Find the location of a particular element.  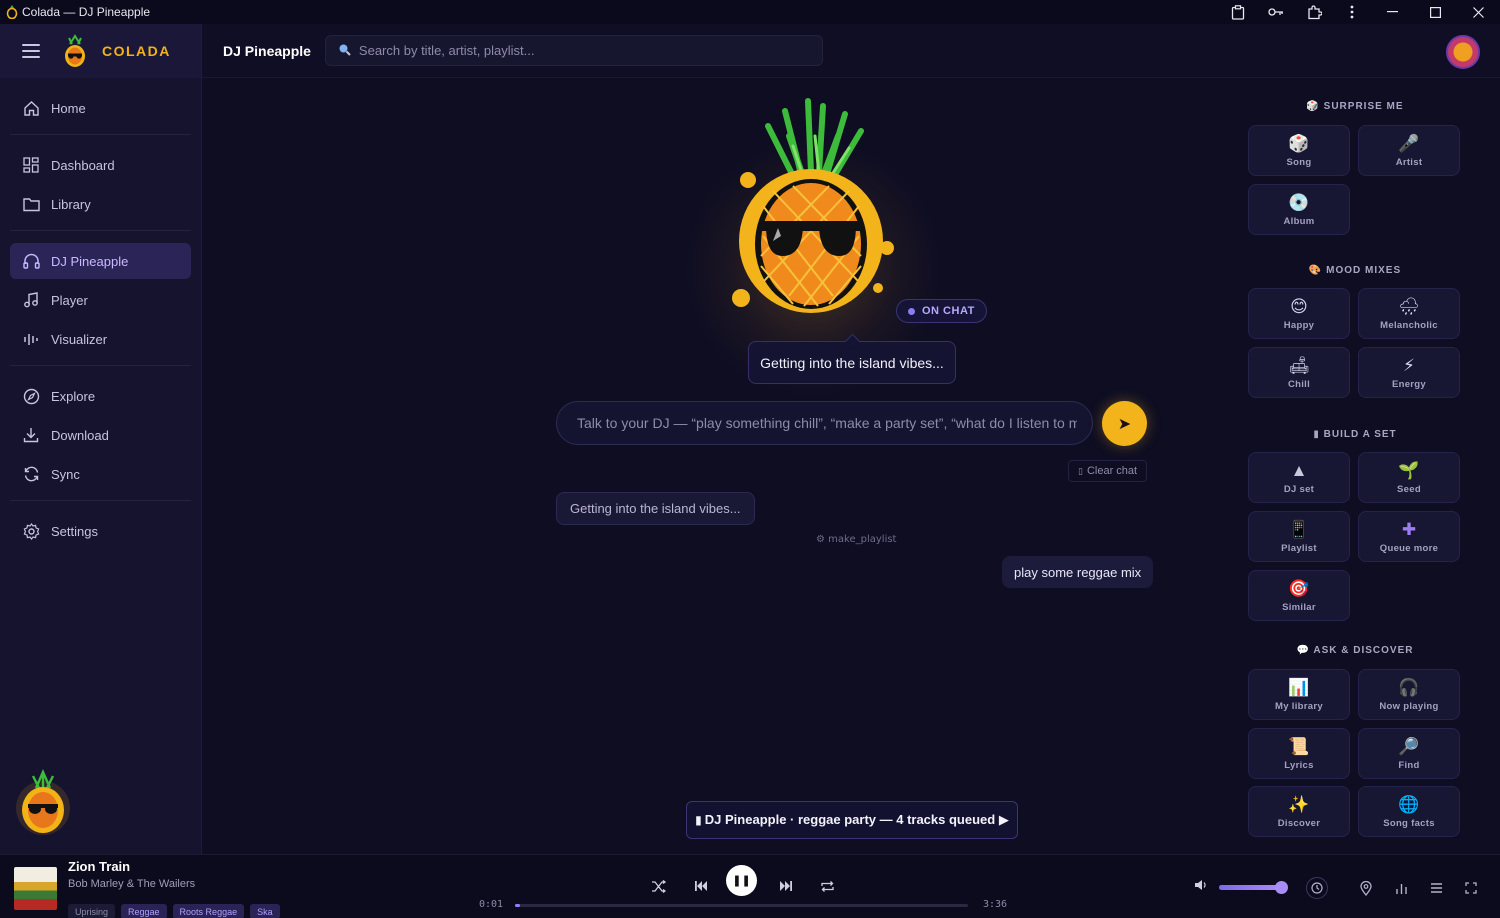

tile-my-library: 📊 My library is located at coordinates (1299, 694).